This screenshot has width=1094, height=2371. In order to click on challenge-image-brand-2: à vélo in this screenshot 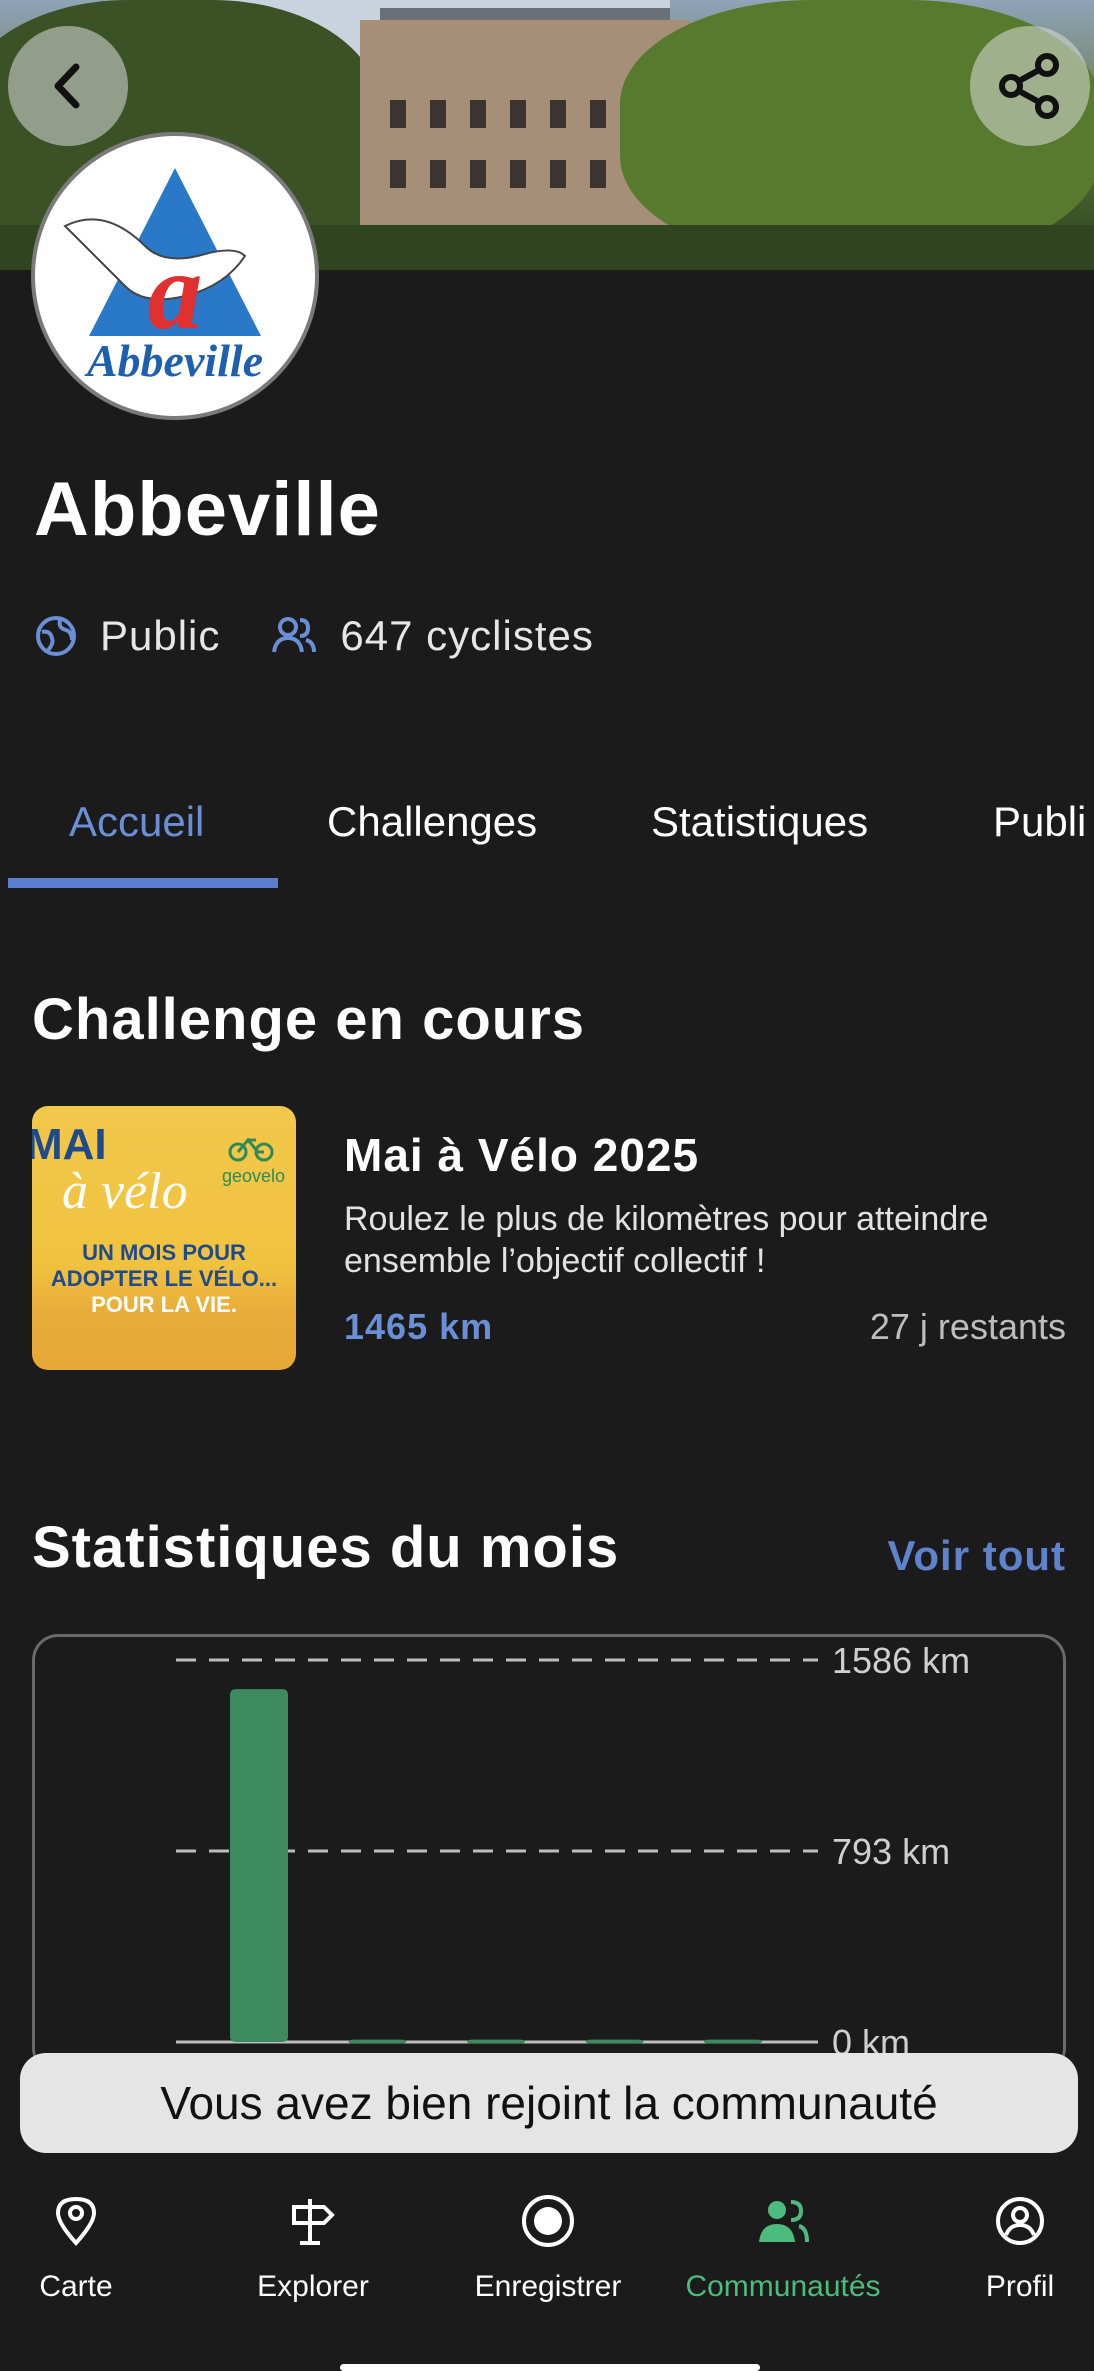, I will do `click(125, 1191)`.